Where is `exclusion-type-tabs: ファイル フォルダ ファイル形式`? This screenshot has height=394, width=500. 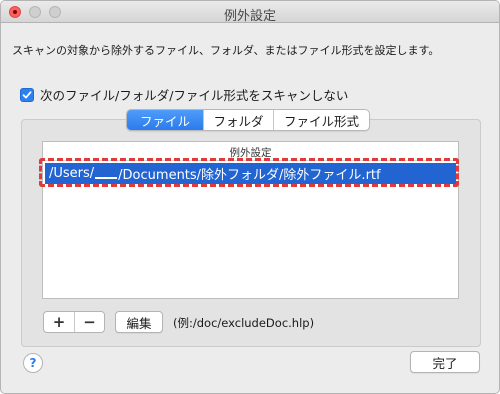 exclusion-type-tabs: ファイル フォルダ ファイル形式 is located at coordinates (248, 120).